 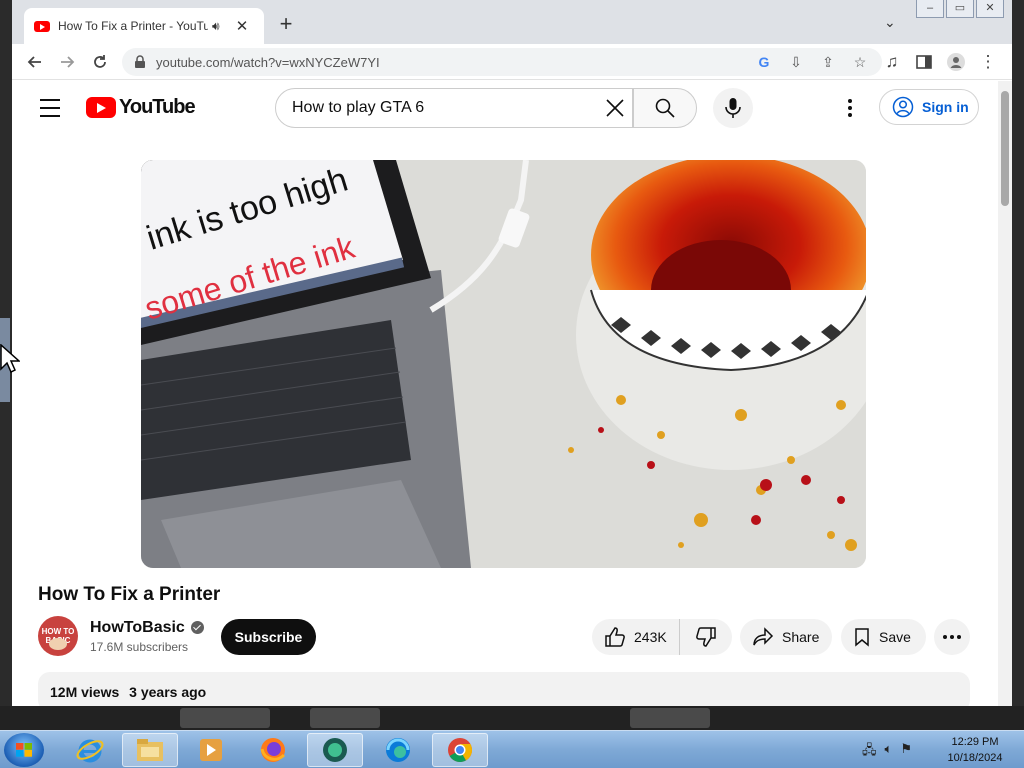 What do you see at coordinates (890, 22) in the screenshot?
I see `tab-search-chevron-icon: ⌄` at bounding box center [890, 22].